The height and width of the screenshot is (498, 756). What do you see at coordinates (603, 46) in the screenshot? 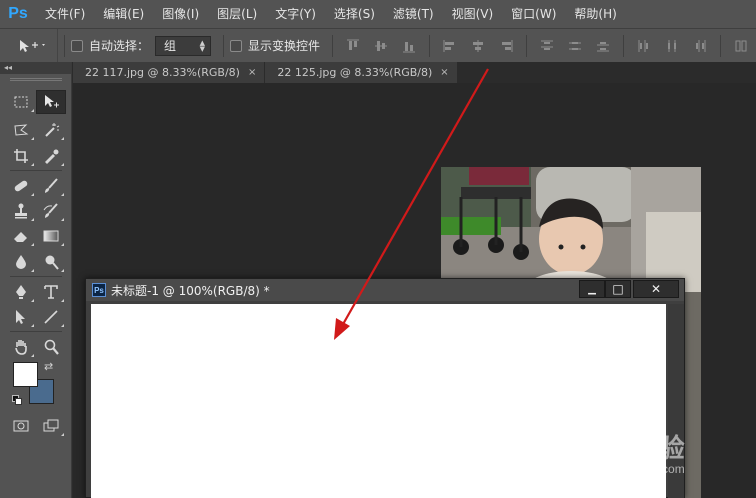
I see `distribute-bottom-icon` at bounding box center [603, 46].